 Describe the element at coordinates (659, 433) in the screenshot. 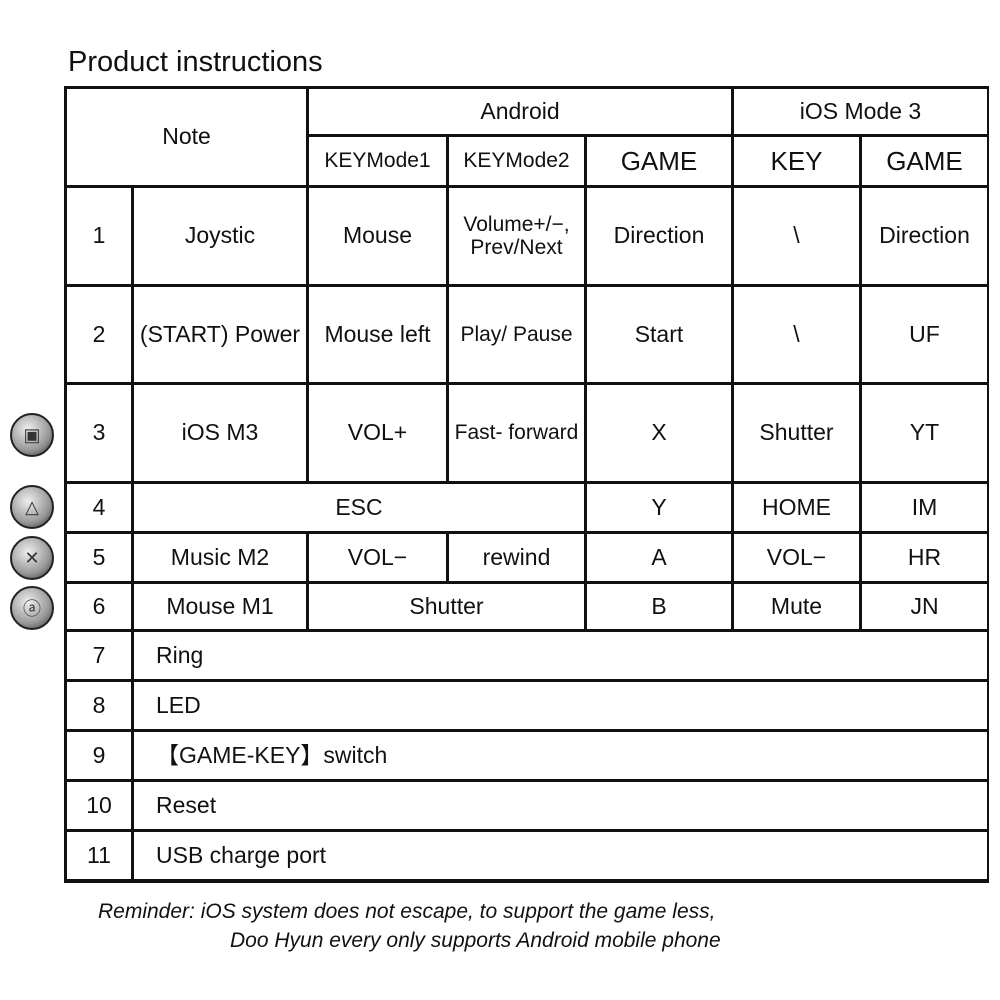

I see `game-cell: X` at that location.